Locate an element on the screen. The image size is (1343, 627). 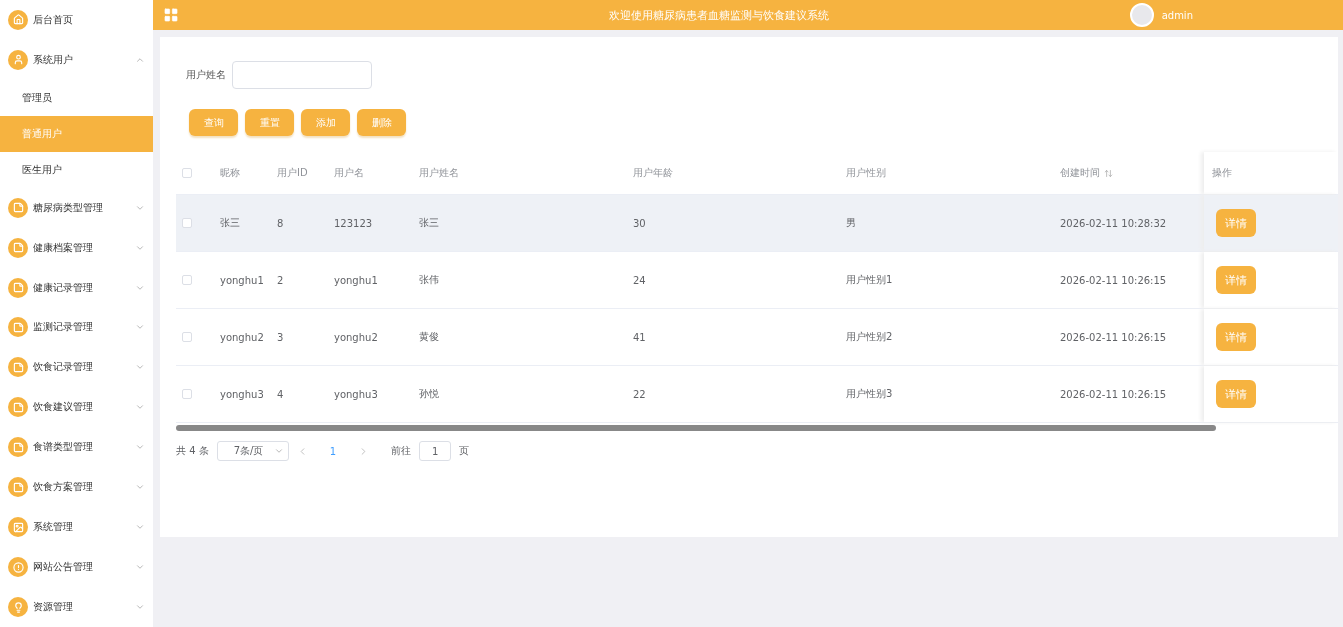
home-icon is located at coordinates (18, 19).